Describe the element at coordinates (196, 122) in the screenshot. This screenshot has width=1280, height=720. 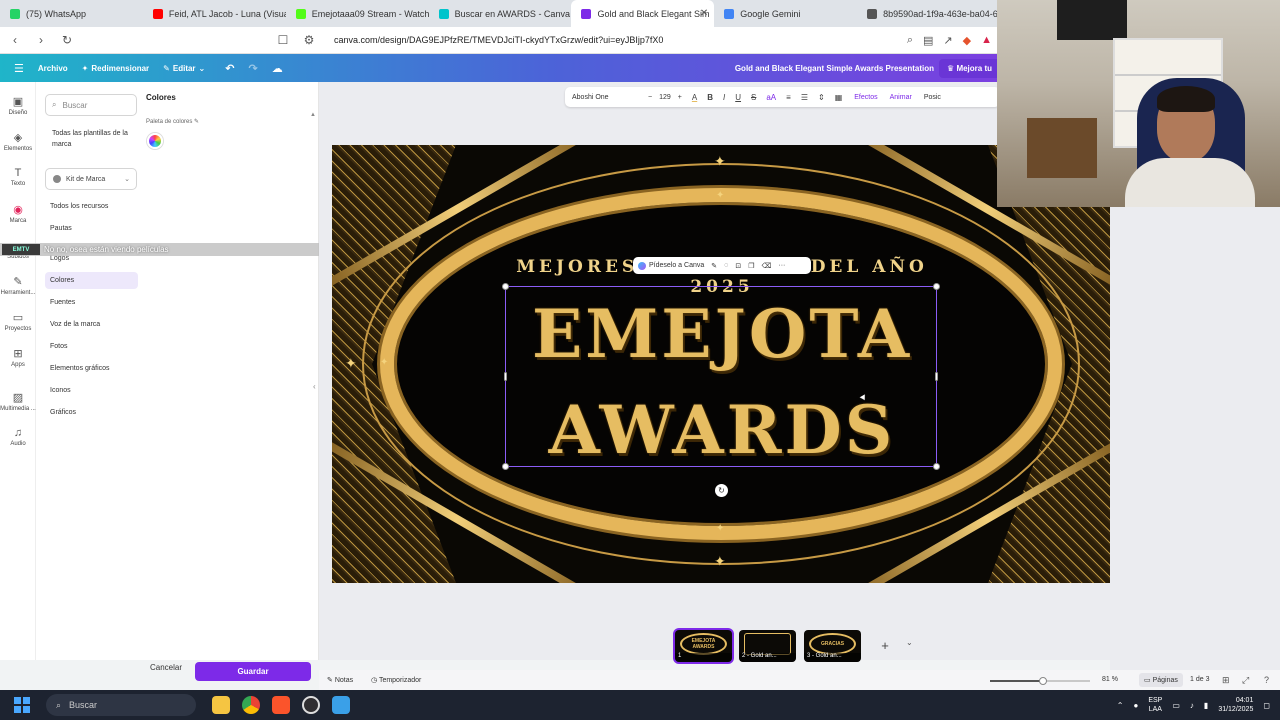
I see `pencil-icon: ✎` at that location.